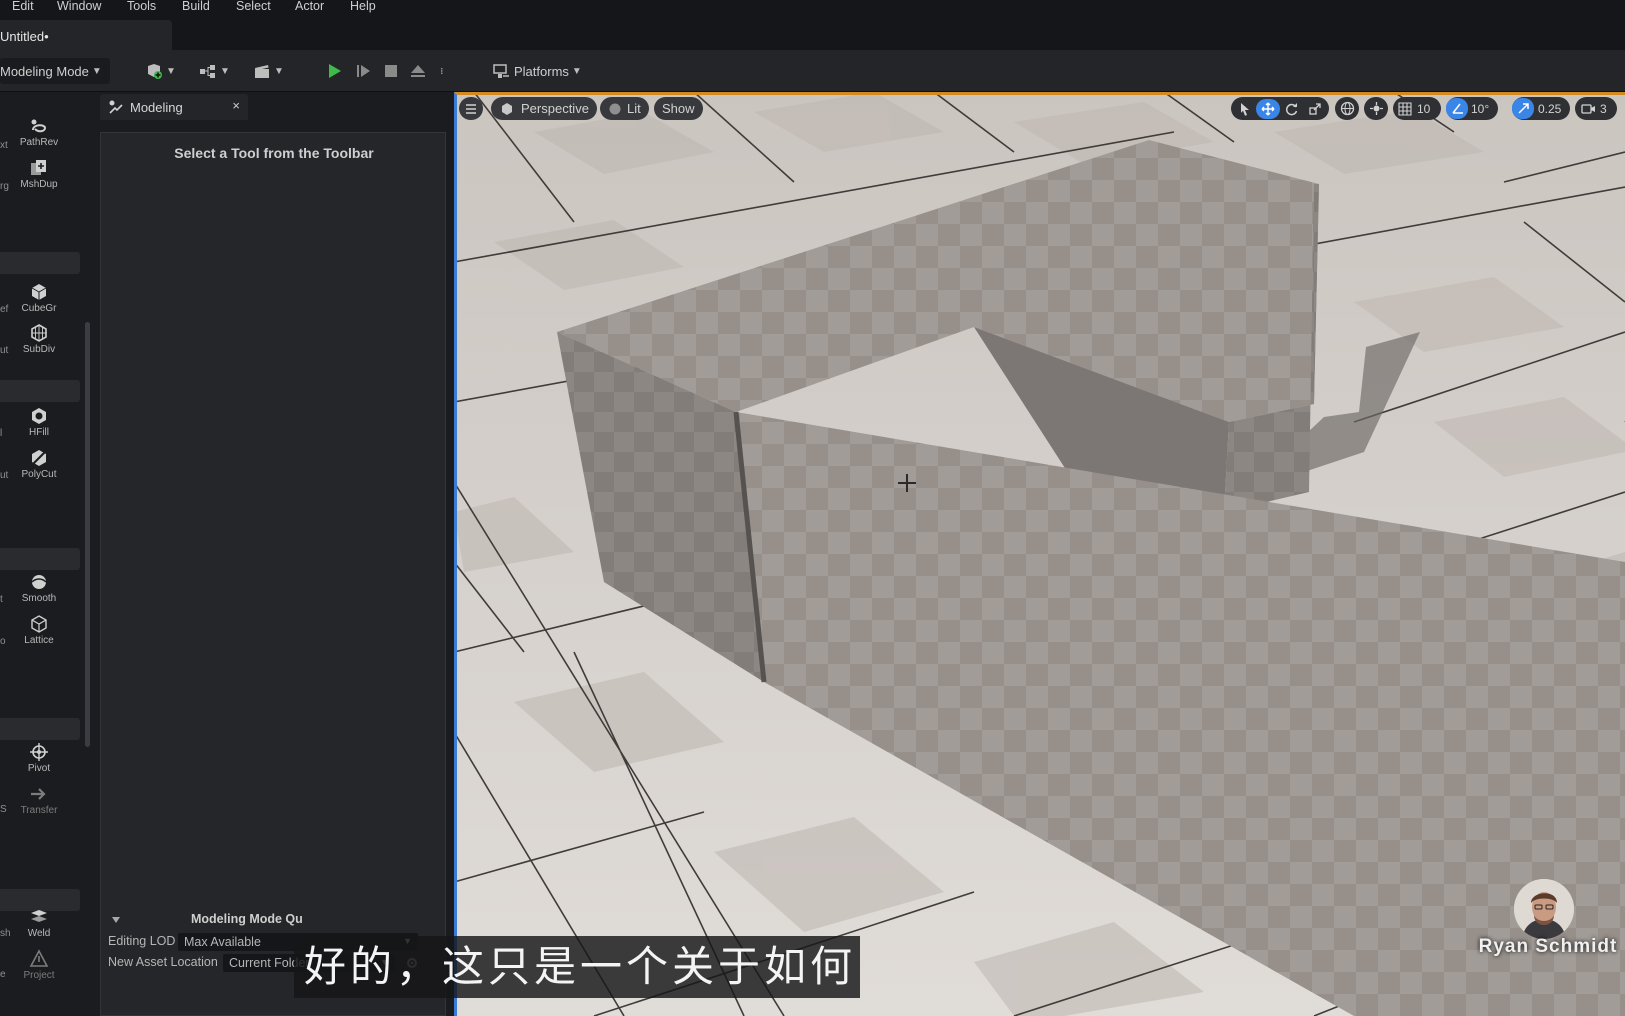  Describe the element at coordinates (262, 71) in the screenshot. I see `clapperboard-icon` at that location.